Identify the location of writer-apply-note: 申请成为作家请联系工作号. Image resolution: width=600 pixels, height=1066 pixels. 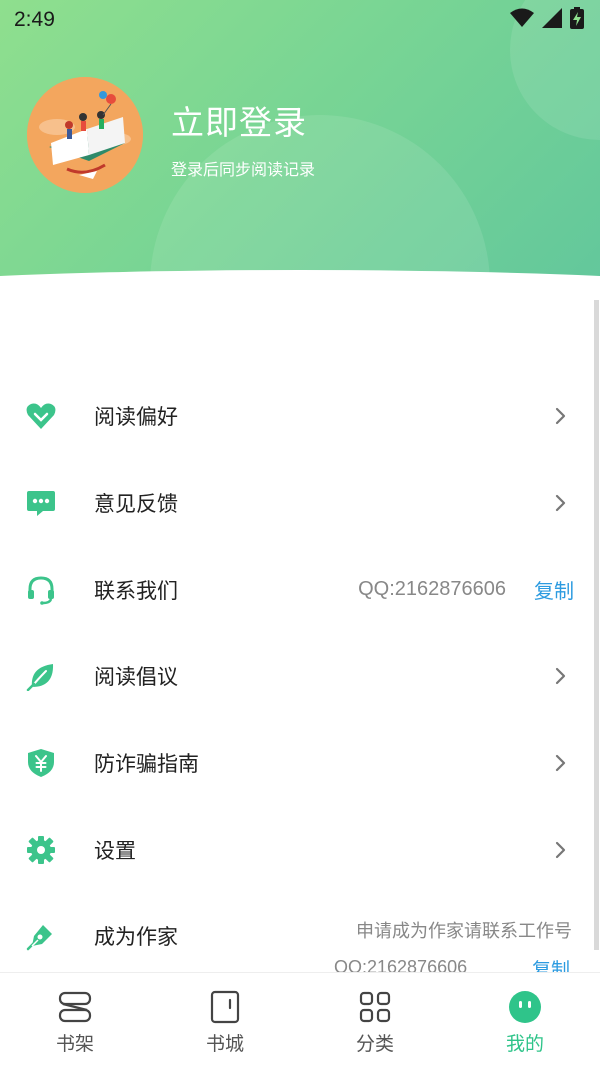
(464, 932).